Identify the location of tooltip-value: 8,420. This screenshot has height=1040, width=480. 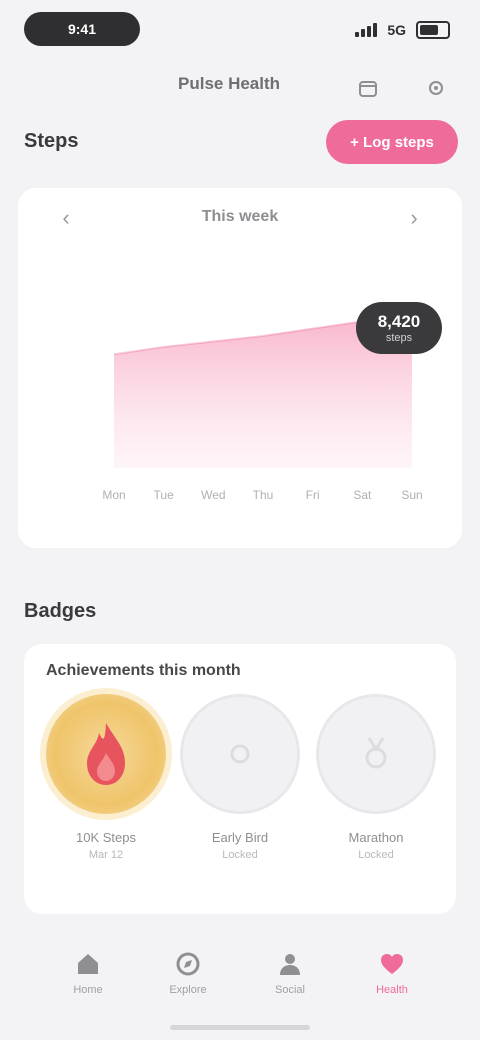
(399, 321).